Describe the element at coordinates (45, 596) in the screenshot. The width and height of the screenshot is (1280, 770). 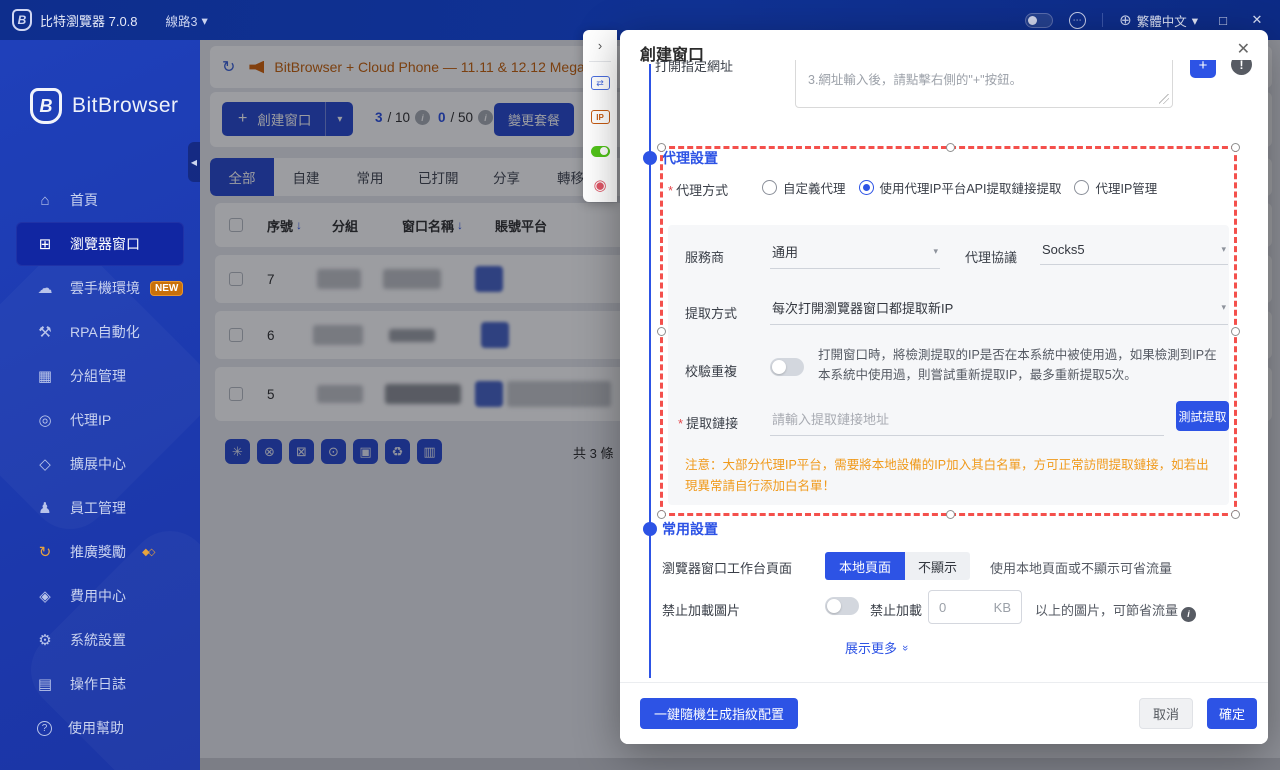
I see `shield-icon: ◈` at that location.